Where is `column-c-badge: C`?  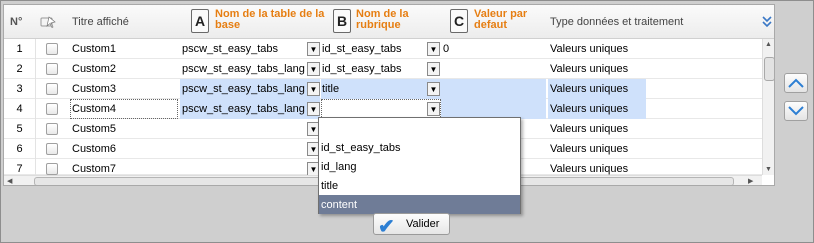 column-c-badge: C is located at coordinates (459, 21).